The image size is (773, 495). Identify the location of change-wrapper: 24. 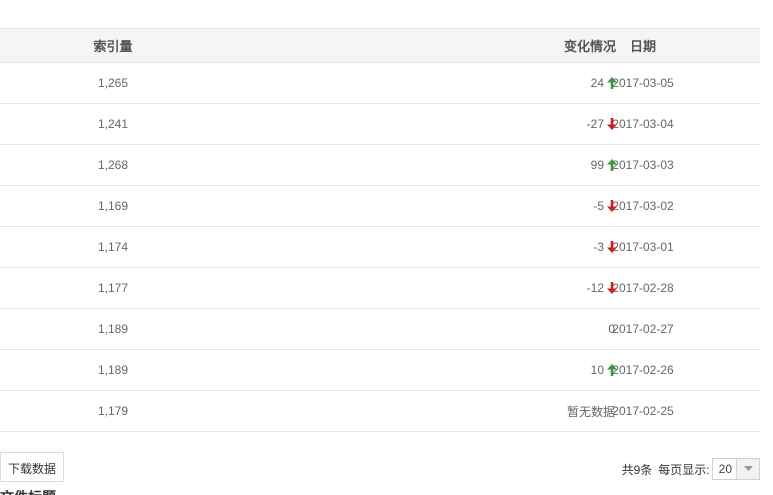
(422, 83).